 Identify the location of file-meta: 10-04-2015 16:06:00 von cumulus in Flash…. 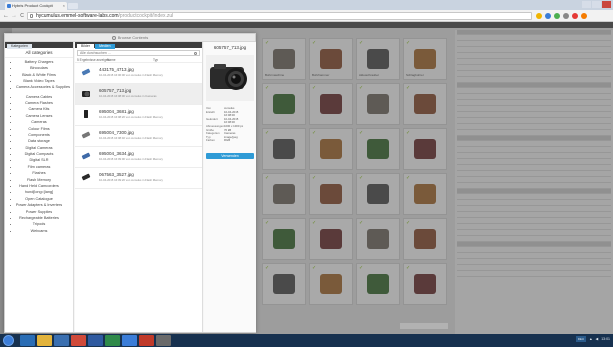
(131, 75).